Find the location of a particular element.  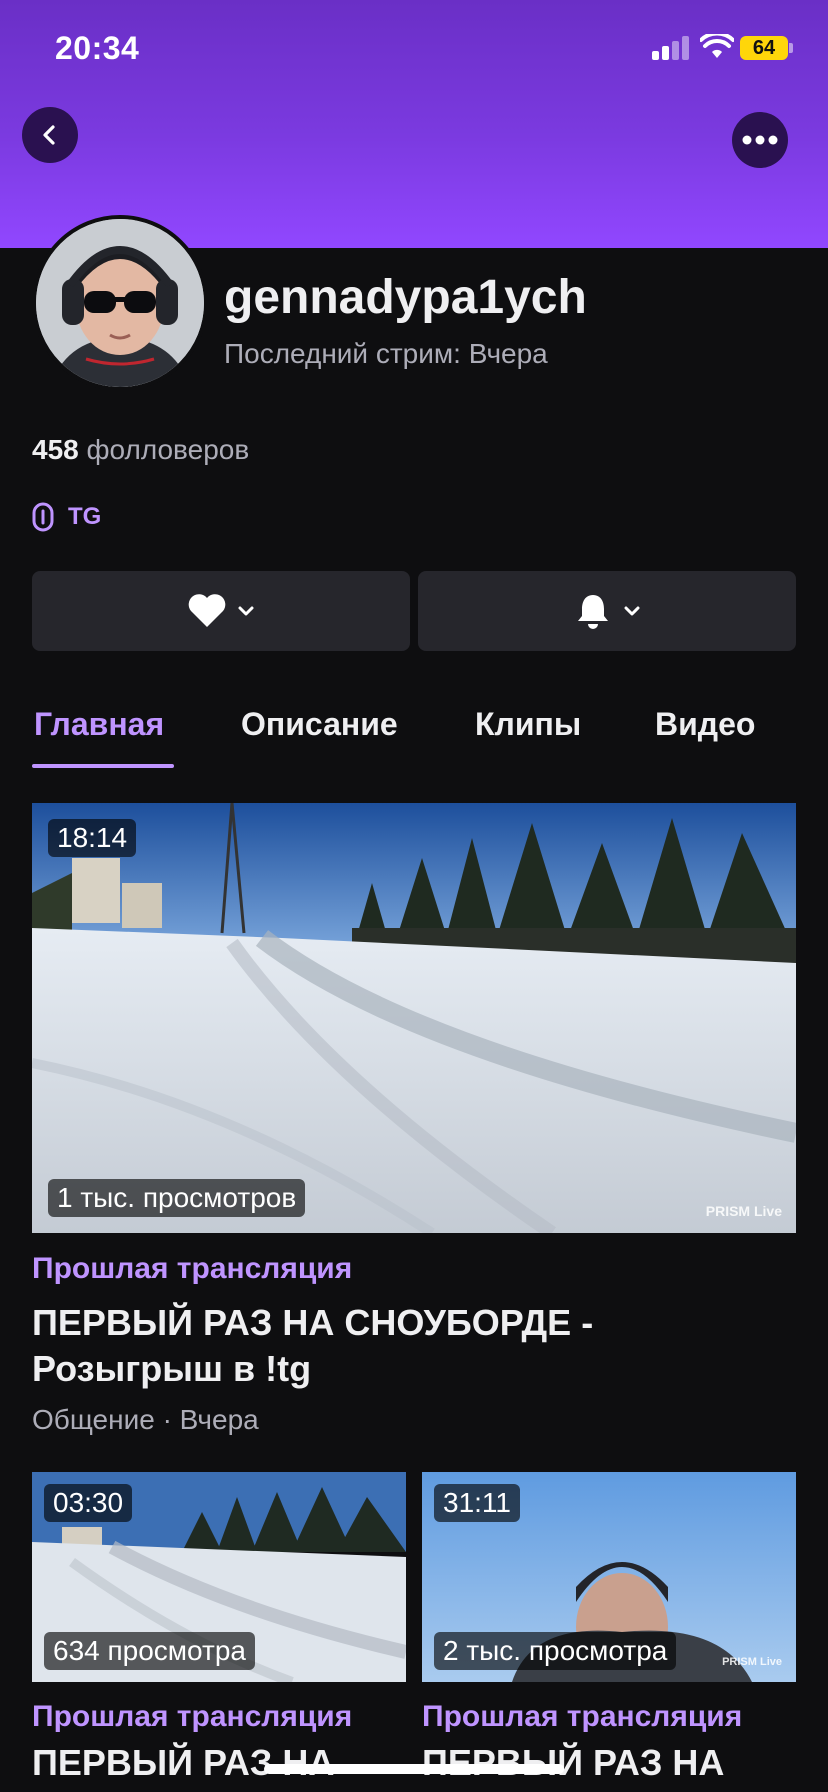

last-stream-info: Последний стрим: Вчера is located at coordinates (386, 353).